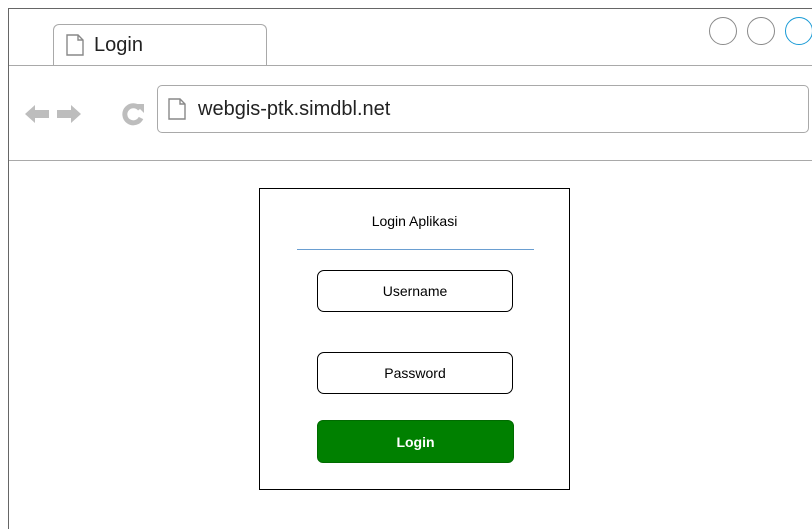 The width and height of the screenshot is (812, 529). Describe the element at coordinates (410, 37) in the screenshot. I see `tab-bar: Login` at that location.